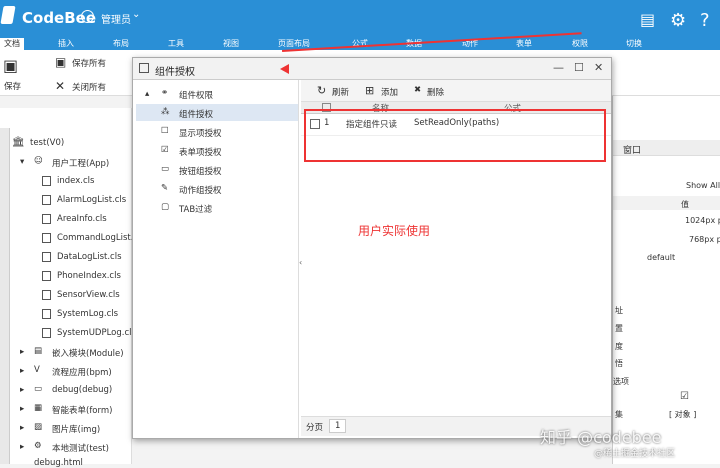  Describe the element at coordinates (703, 185) in the screenshot. I see `show-all-button: Show All` at that location.